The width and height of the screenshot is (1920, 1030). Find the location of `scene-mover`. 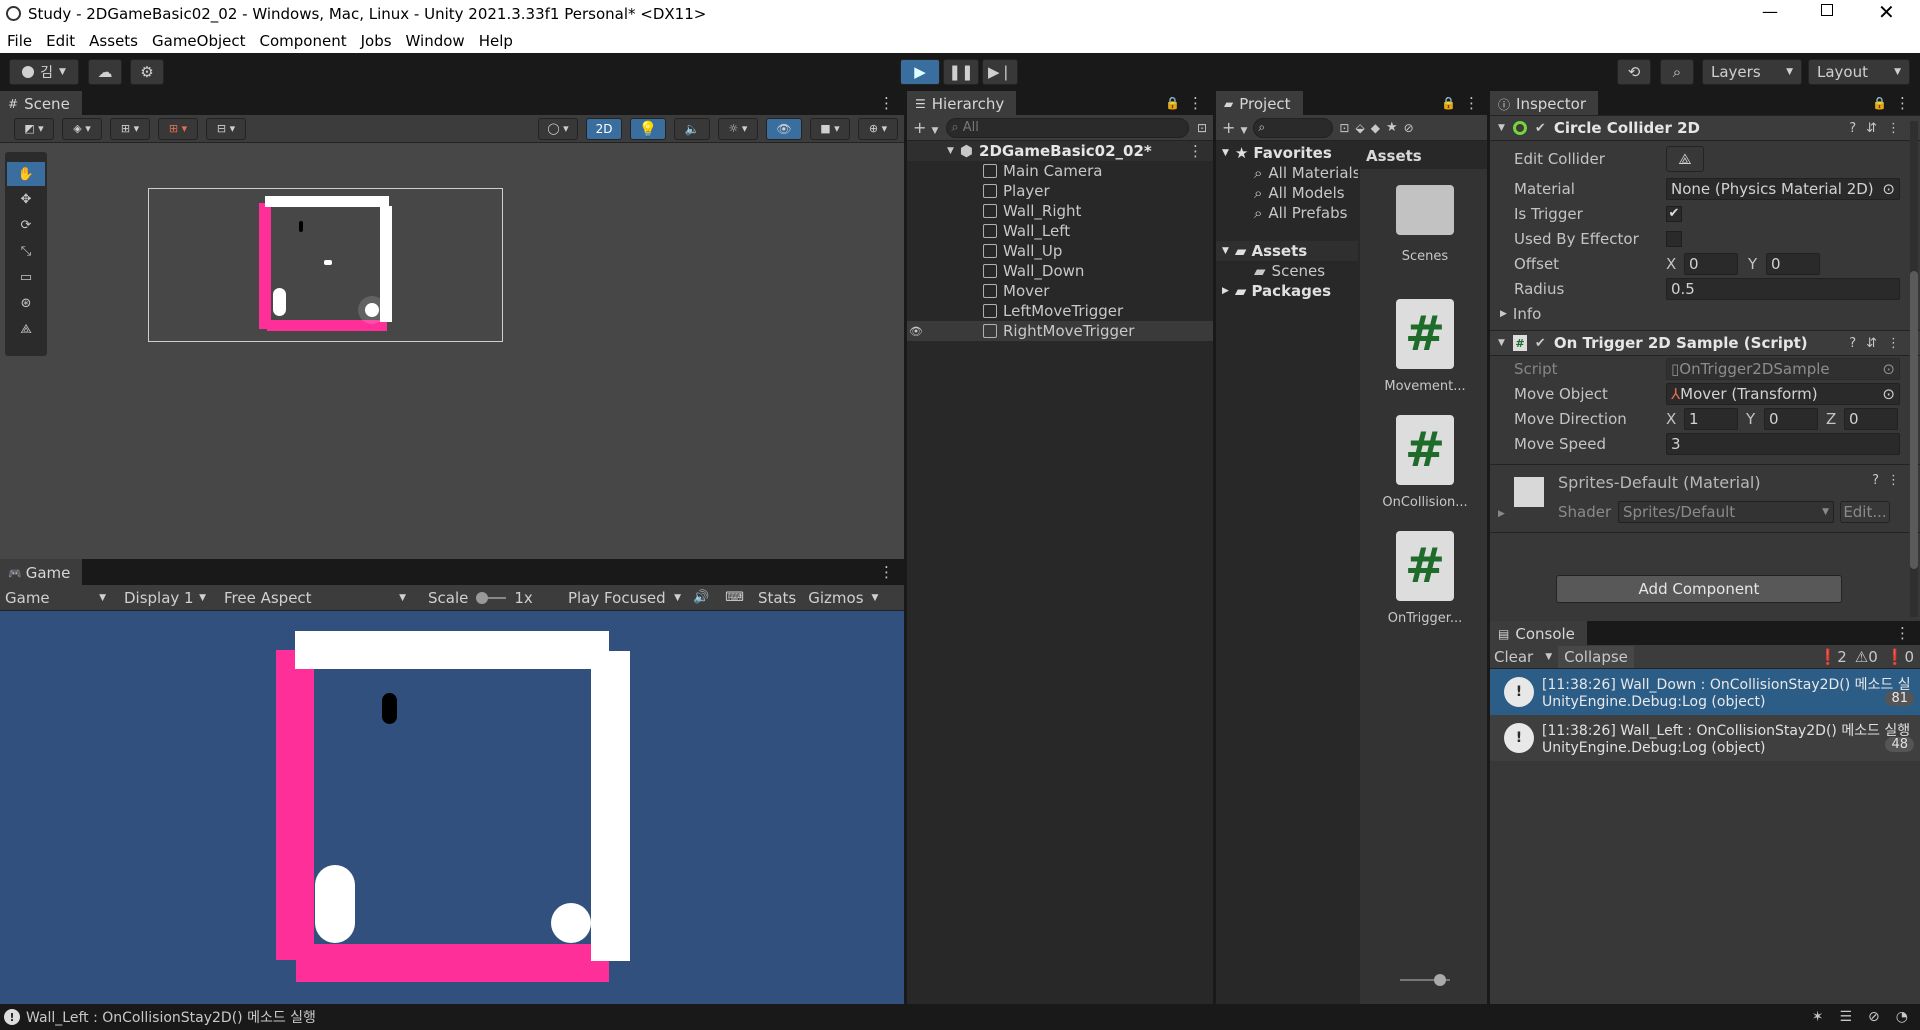

scene-mover is located at coordinates (301, 226).